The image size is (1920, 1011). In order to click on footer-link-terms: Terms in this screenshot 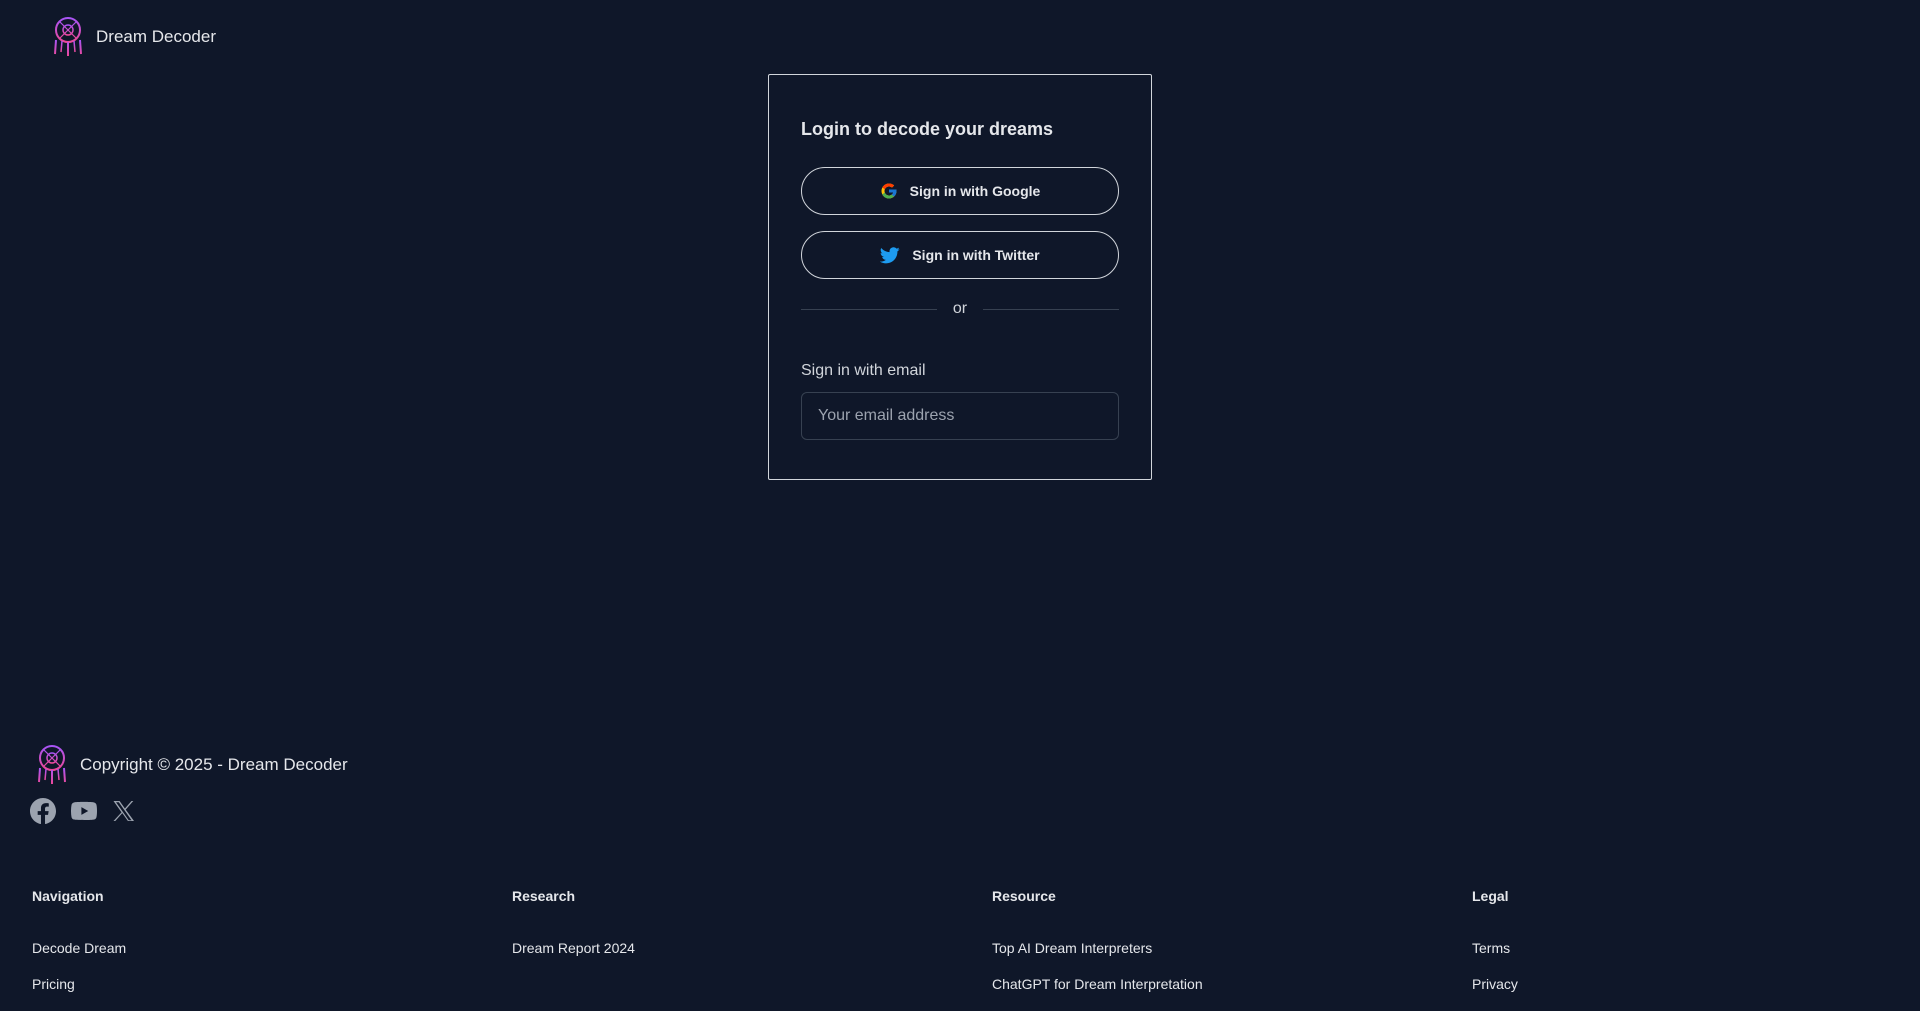, I will do `click(1491, 948)`.